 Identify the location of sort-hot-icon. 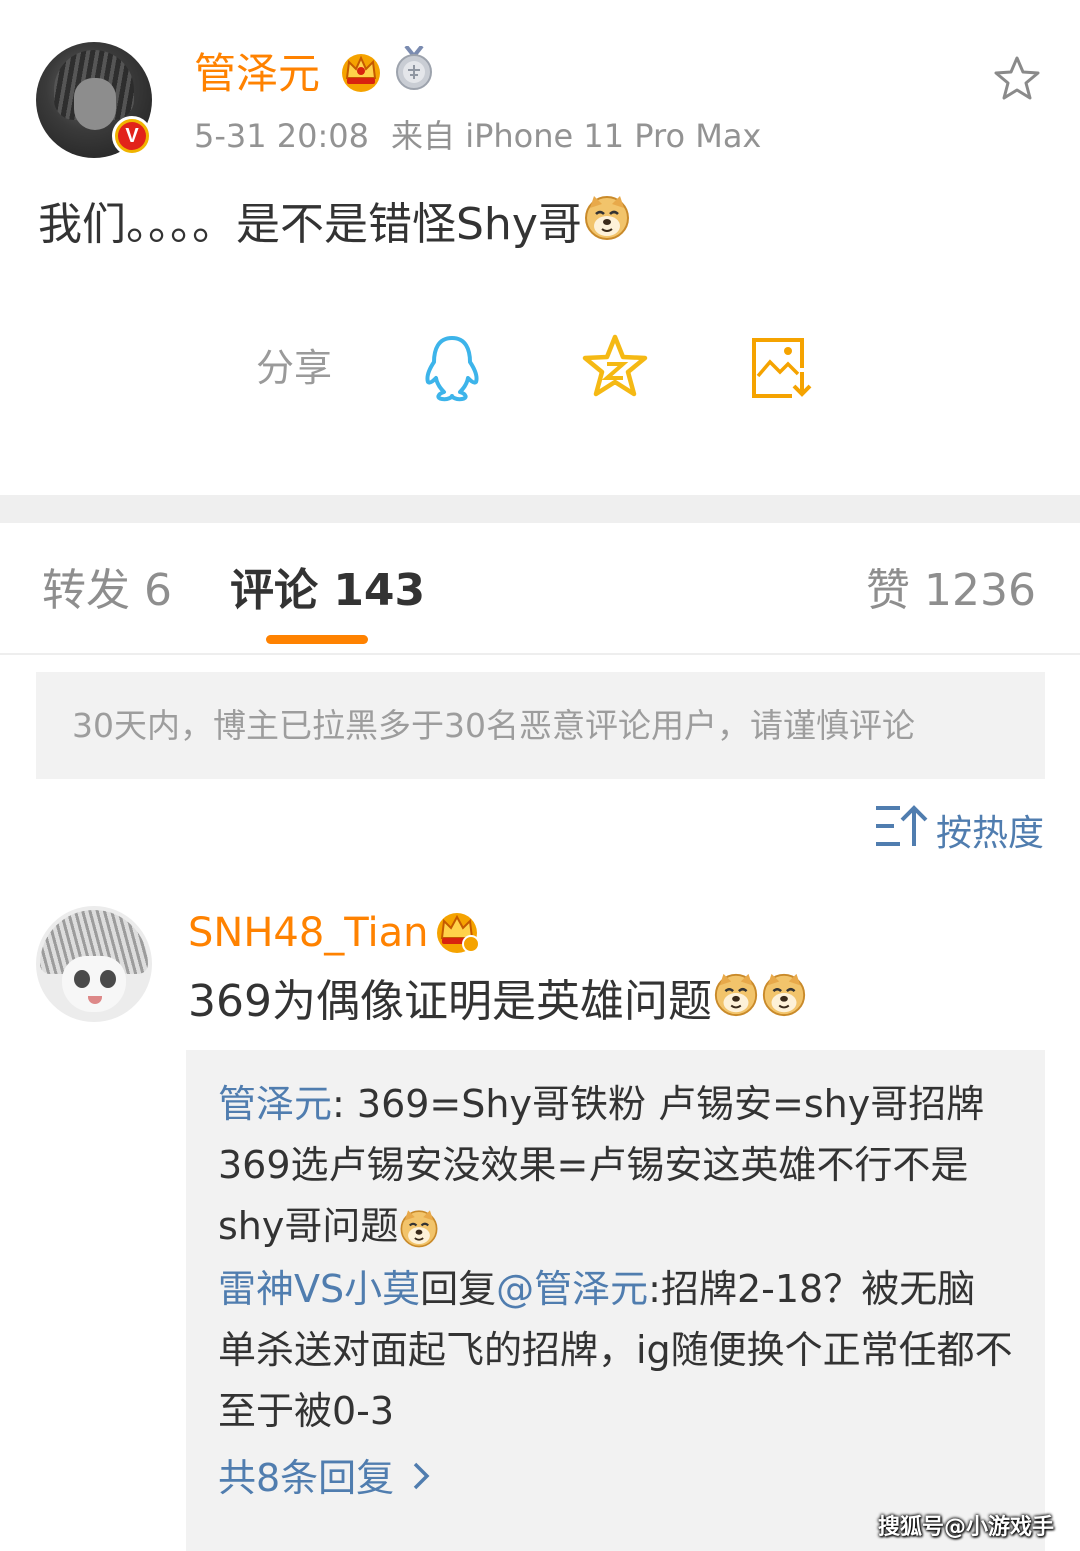
(901, 830).